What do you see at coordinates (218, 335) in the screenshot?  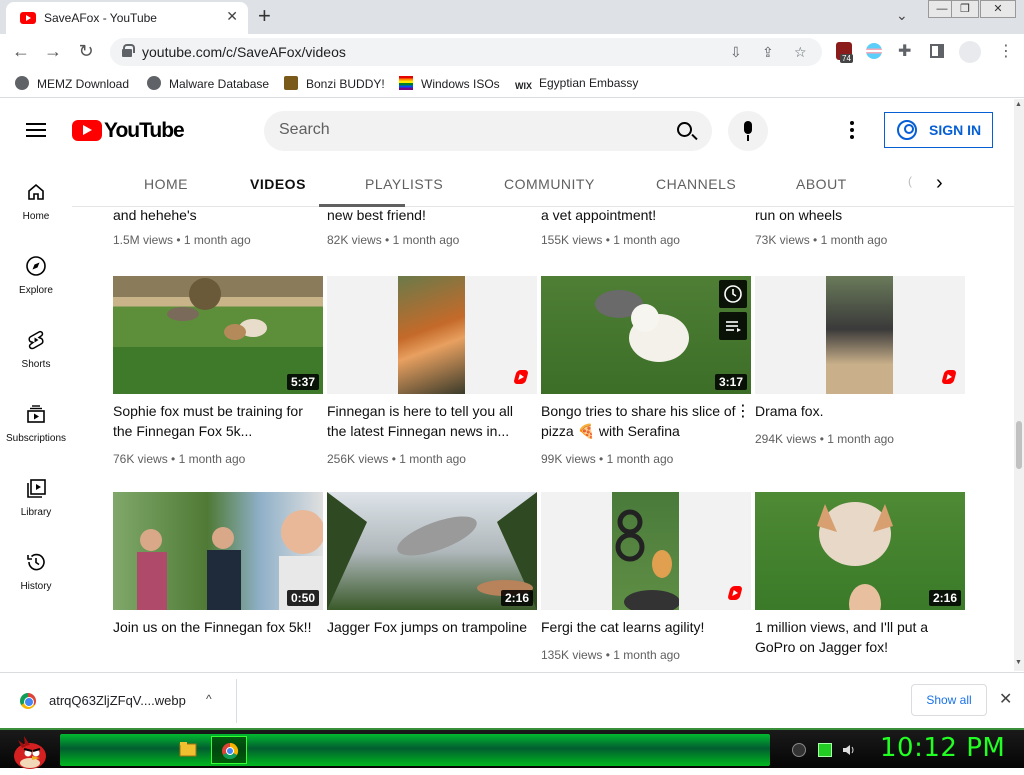 I see `video-thumbnail: 5:37` at bounding box center [218, 335].